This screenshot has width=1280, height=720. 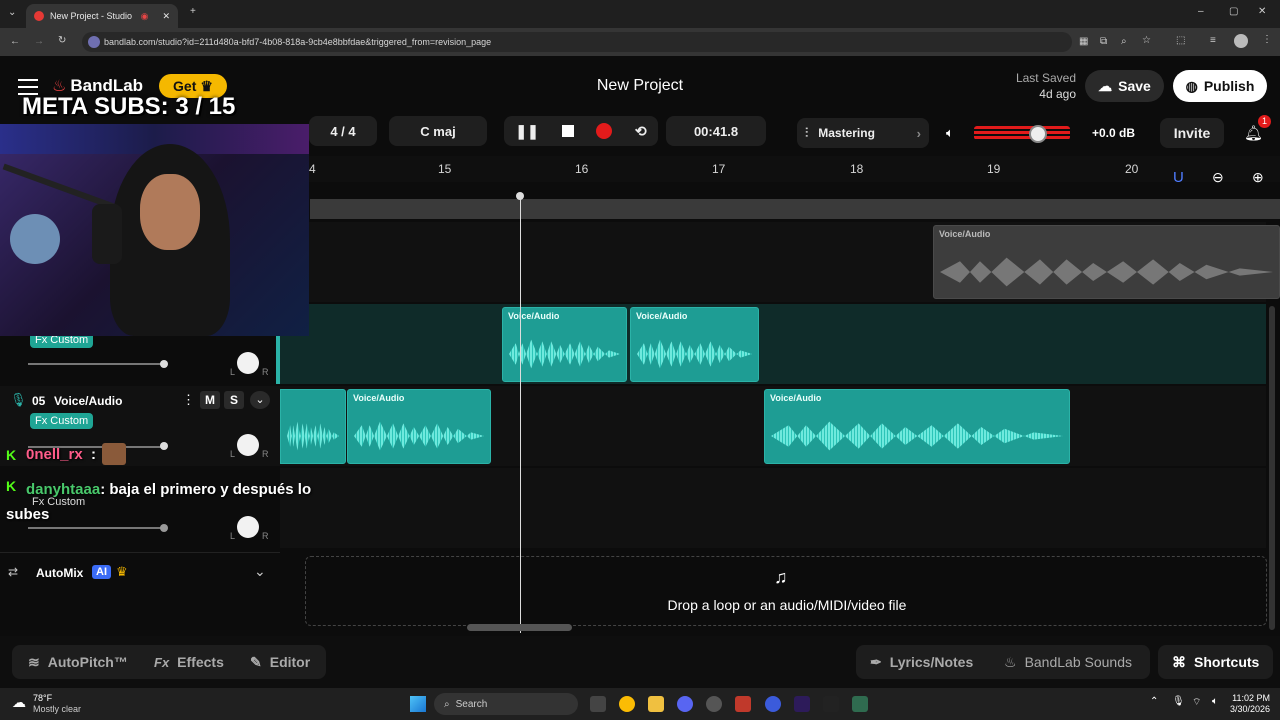 What do you see at coordinates (313, 426) in the screenshot?
I see `audio-clip` at bounding box center [313, 426].